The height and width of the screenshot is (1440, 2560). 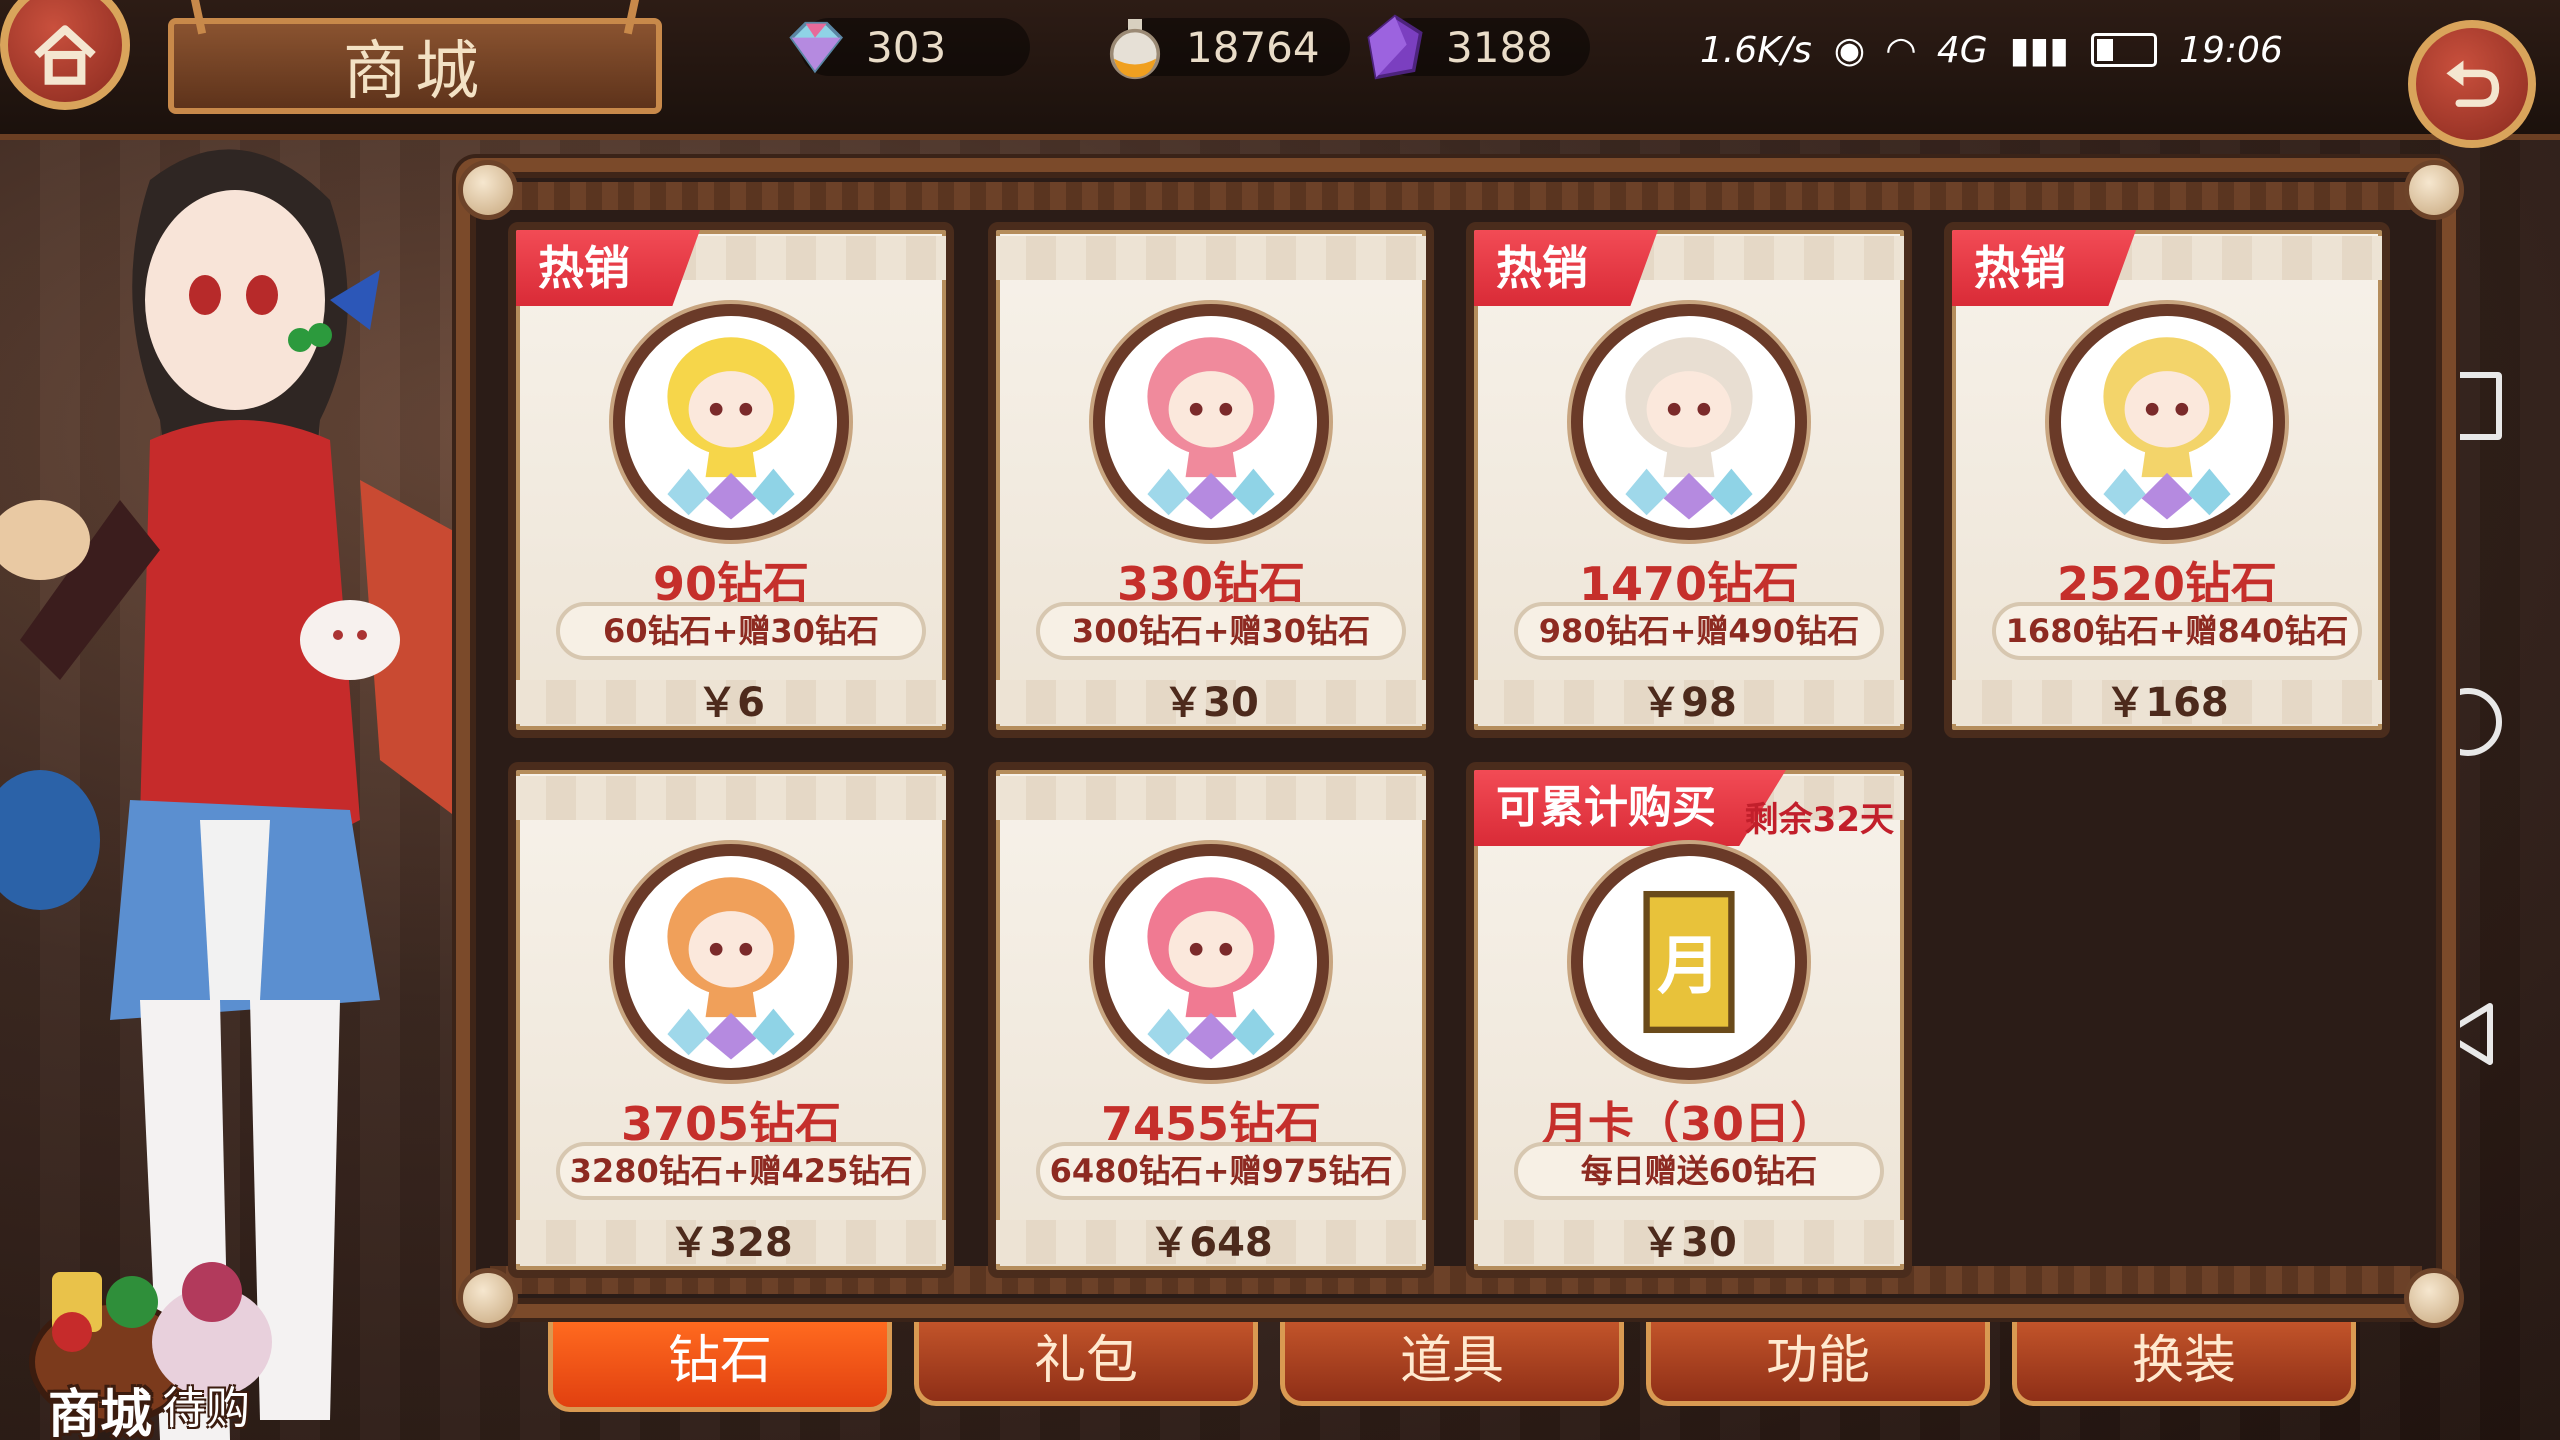 I want to click on price-label: ￥168, so click(x=2167, y=703).